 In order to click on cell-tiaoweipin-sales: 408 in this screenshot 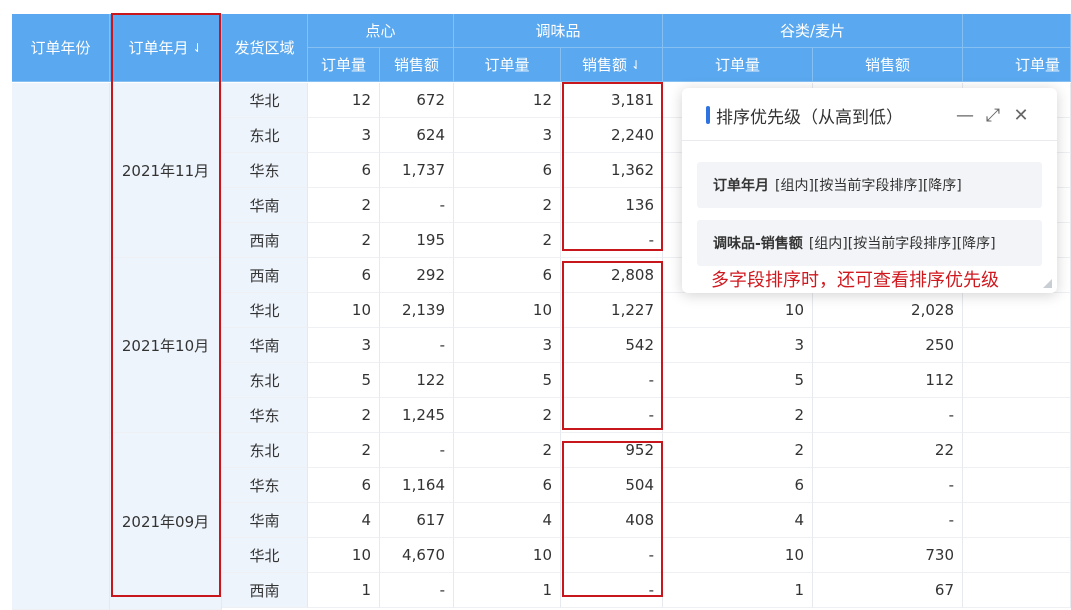, I will do `click(612, 520)`.